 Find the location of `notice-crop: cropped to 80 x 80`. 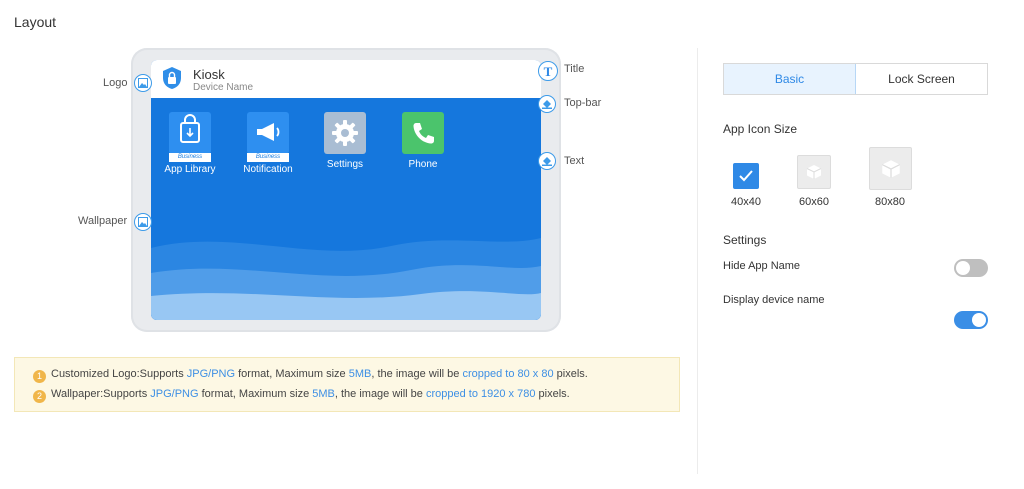

notice-crop: cropped to 80 x 80 is located at coordinates (508, 374).